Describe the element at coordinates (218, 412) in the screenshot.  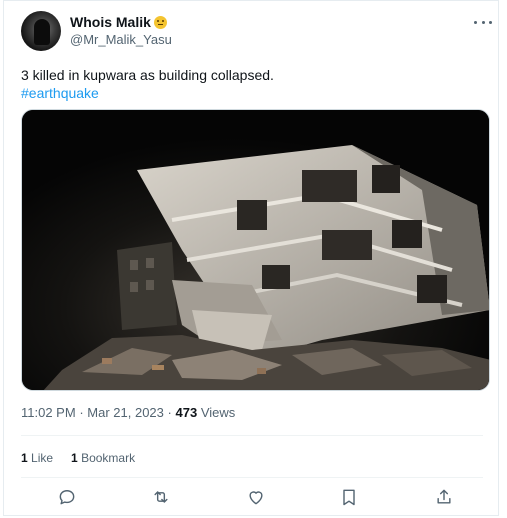
I see `views-label: Views` at that location.